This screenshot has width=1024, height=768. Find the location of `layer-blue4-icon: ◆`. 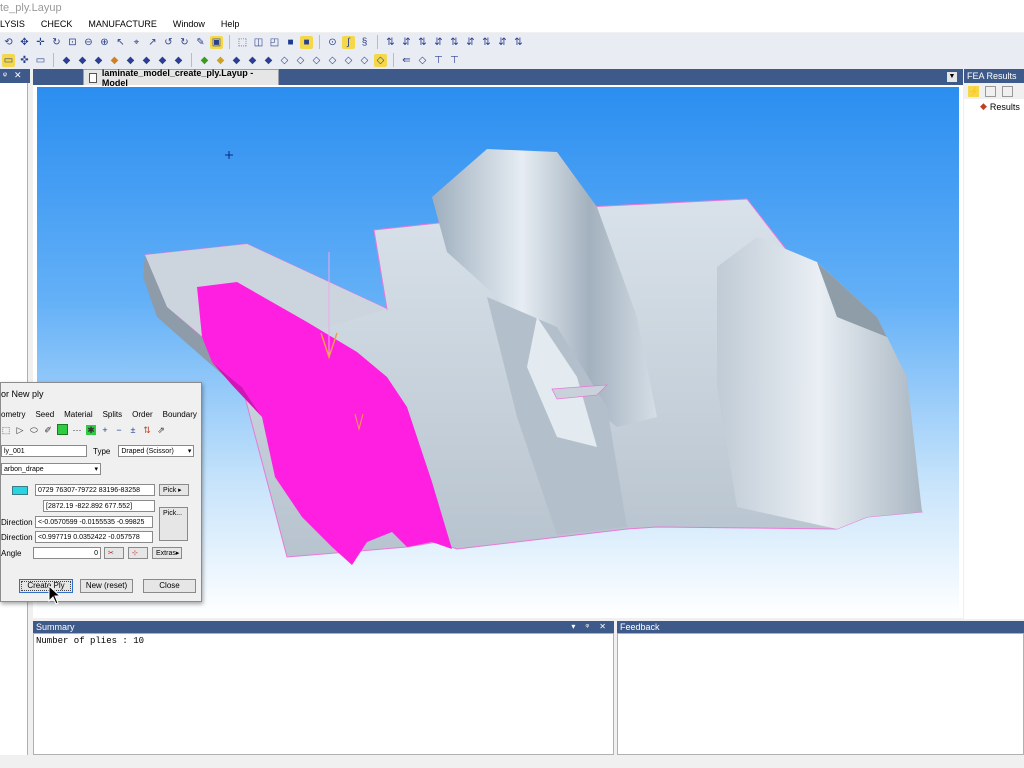

layer-blue4-icon: ◆ is located at coordinates (130, 60).